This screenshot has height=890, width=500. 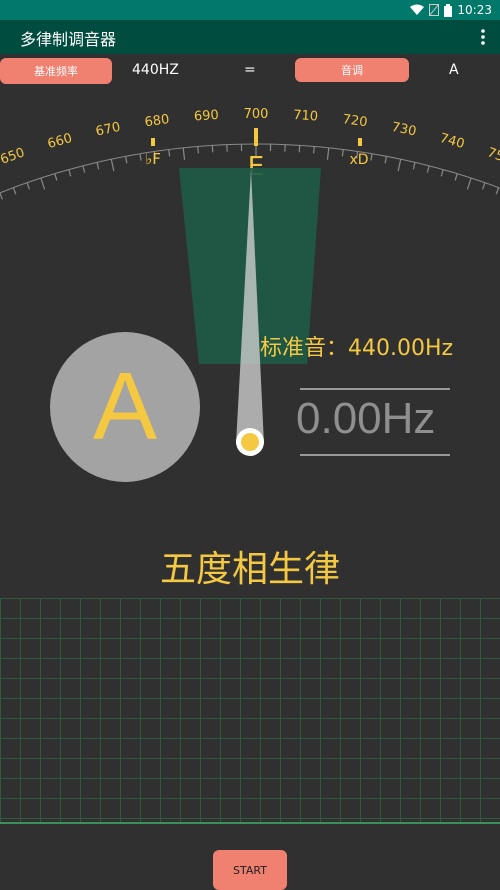 I want to click on status-icons: 10:23, so click(x=451, y=10).